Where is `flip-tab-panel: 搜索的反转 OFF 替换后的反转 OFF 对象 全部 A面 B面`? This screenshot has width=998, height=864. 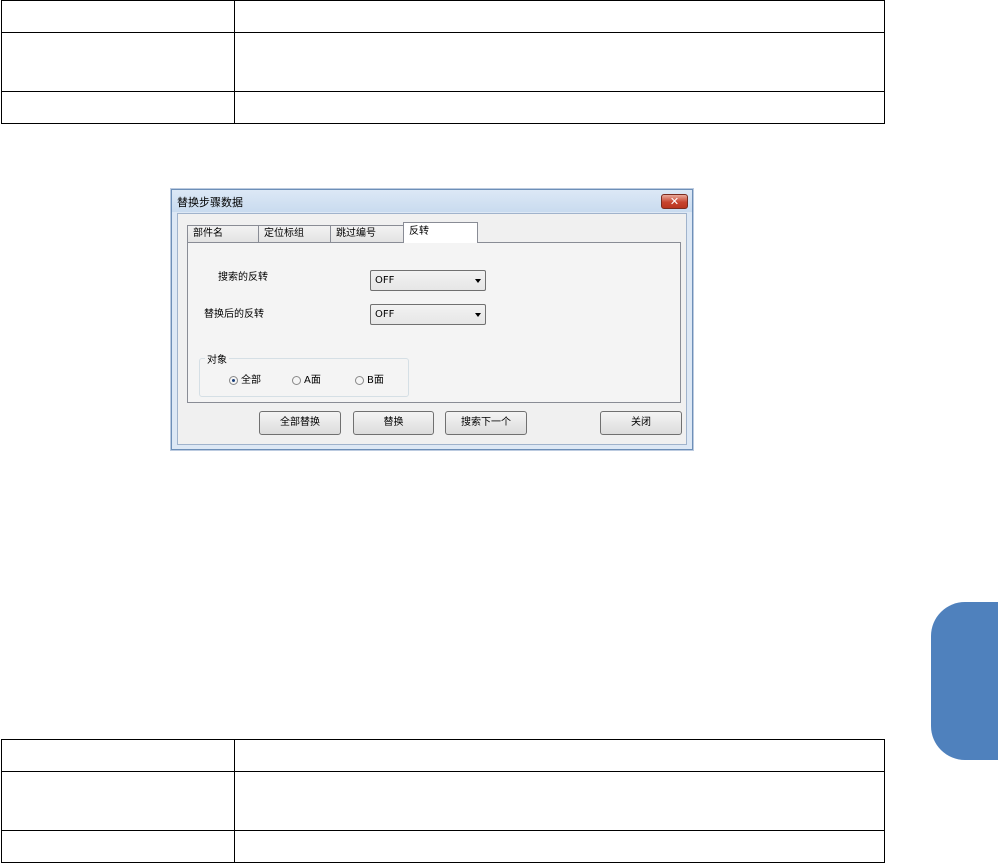
flip-tab-panel: 搜索的反转 OFF 替换后的反转 OFF 对象 全部 A面 B面 is located at coordinates (434, 322).